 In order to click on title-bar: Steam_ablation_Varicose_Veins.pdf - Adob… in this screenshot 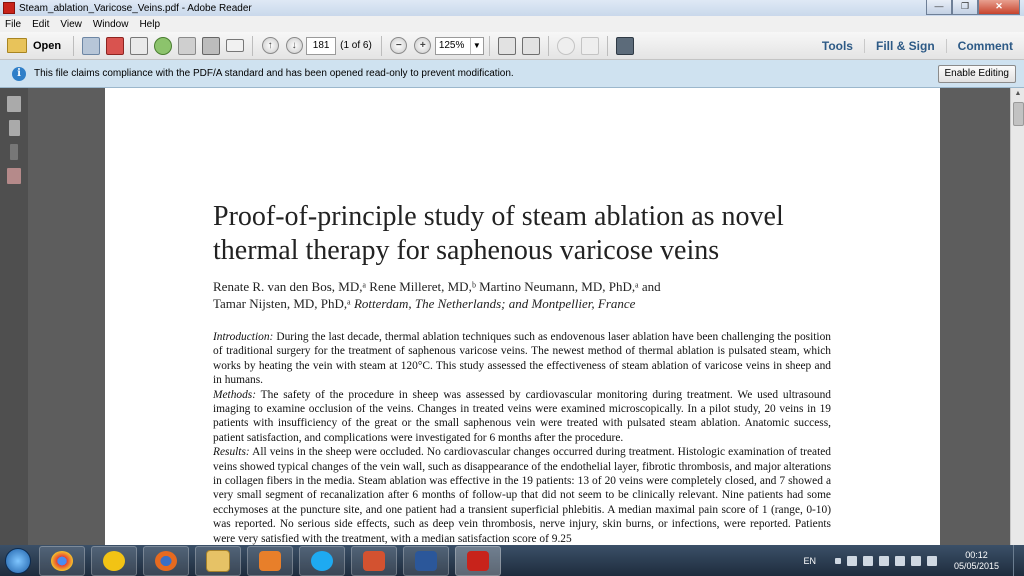, I will do `click(512, 8)`.